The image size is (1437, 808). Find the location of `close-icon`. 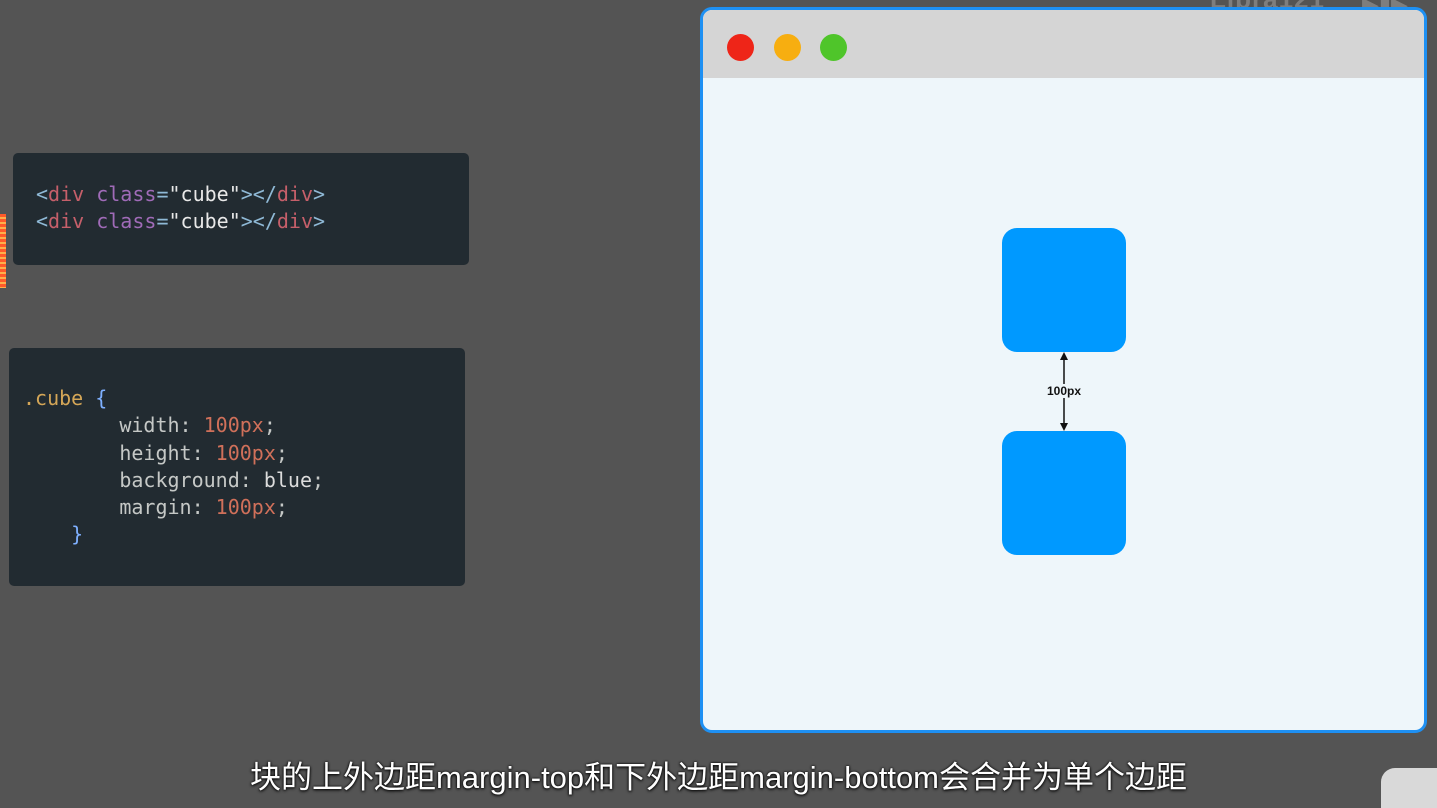

close-icon is located at coordinates (740, 47).